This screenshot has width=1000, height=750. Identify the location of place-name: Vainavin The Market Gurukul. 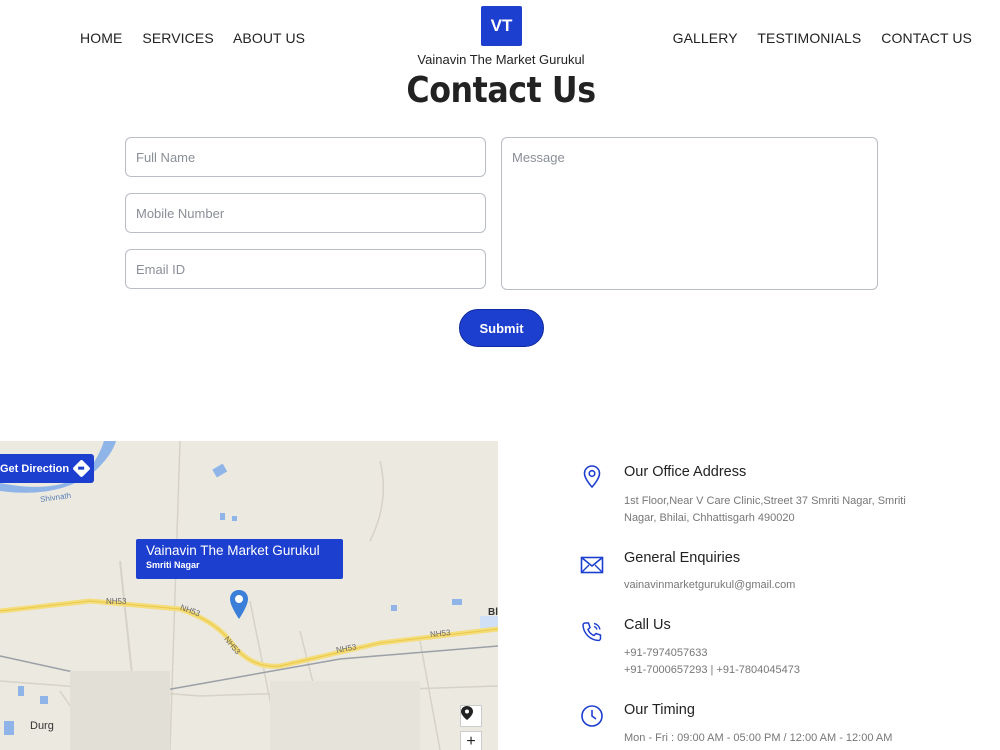
(233, 550).